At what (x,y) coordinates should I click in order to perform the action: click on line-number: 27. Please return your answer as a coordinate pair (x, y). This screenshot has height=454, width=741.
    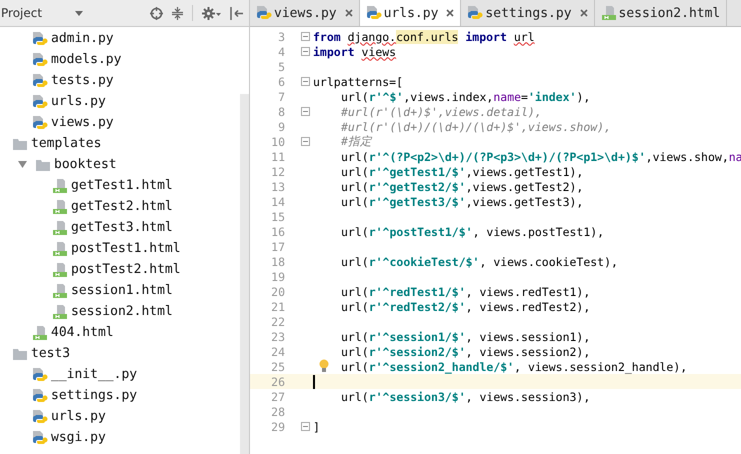
    Looking at the image, I should click on (277, 397).